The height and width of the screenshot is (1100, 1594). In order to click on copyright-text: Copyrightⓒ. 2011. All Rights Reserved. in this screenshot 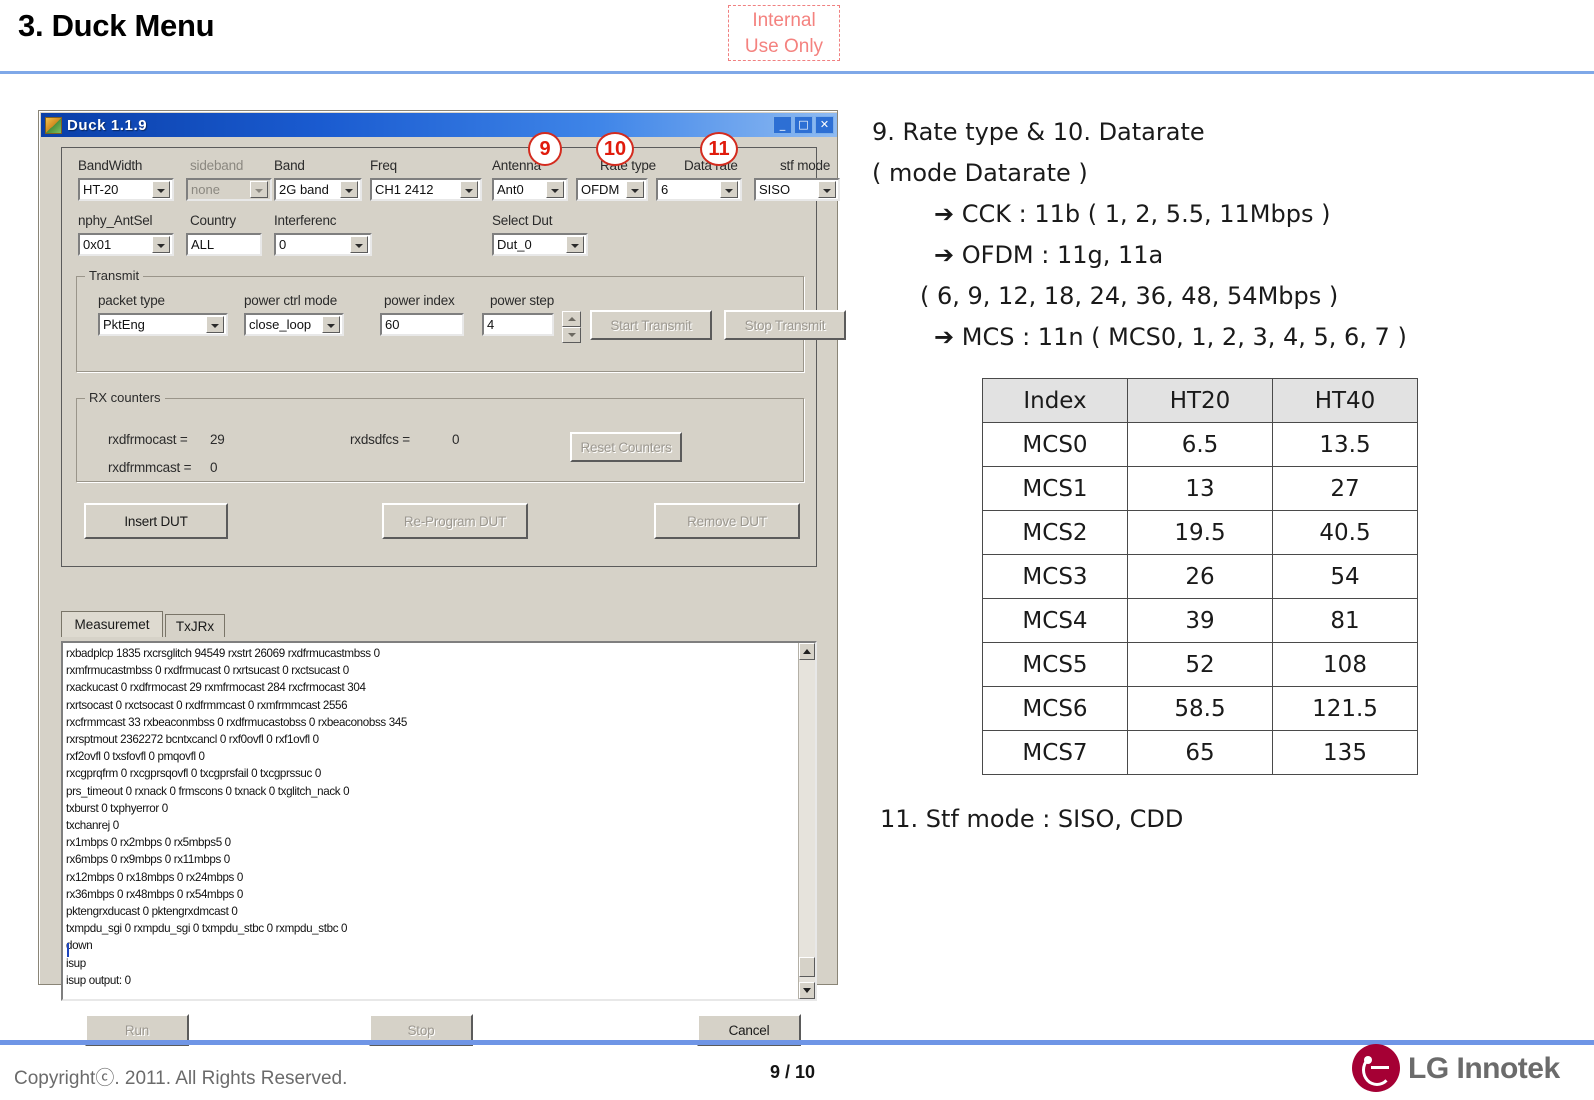, I will do `click(181, 1078)`.